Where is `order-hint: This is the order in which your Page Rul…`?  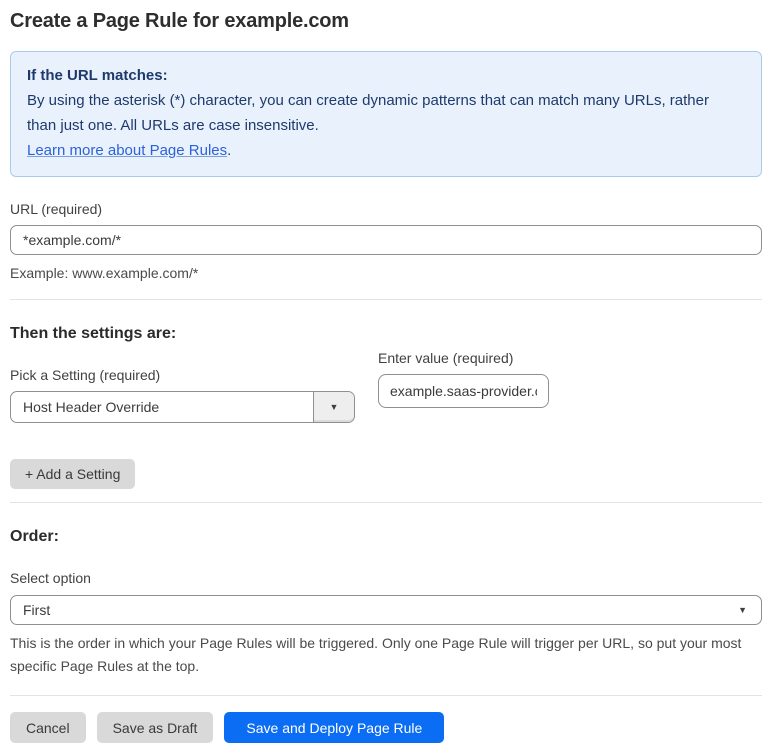 order-hint: This is the order in which your Page Rul… is located at coordinates (376, 654).